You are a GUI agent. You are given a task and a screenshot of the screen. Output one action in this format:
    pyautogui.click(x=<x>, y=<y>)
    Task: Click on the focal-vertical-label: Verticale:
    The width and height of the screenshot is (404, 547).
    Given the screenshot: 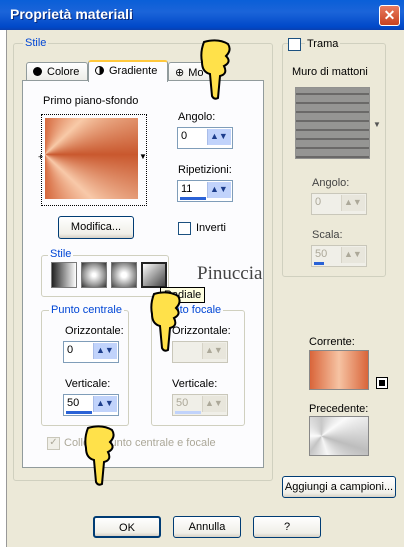 What is the action you would take?
    pyautogui.click(x=195, y=384)
    